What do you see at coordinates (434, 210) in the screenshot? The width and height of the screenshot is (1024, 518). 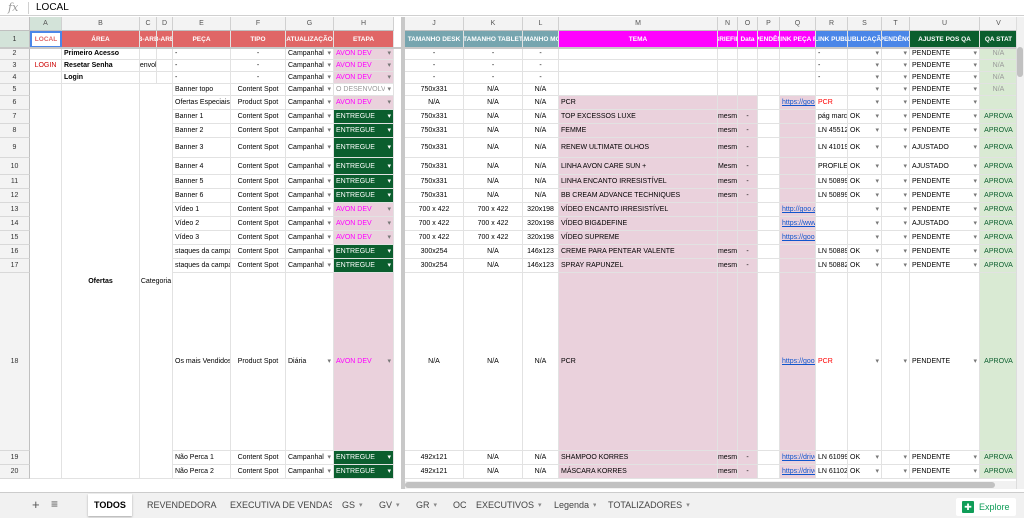 I see `cell-j-13: 700 x 422` at bounding box center [434, 210].